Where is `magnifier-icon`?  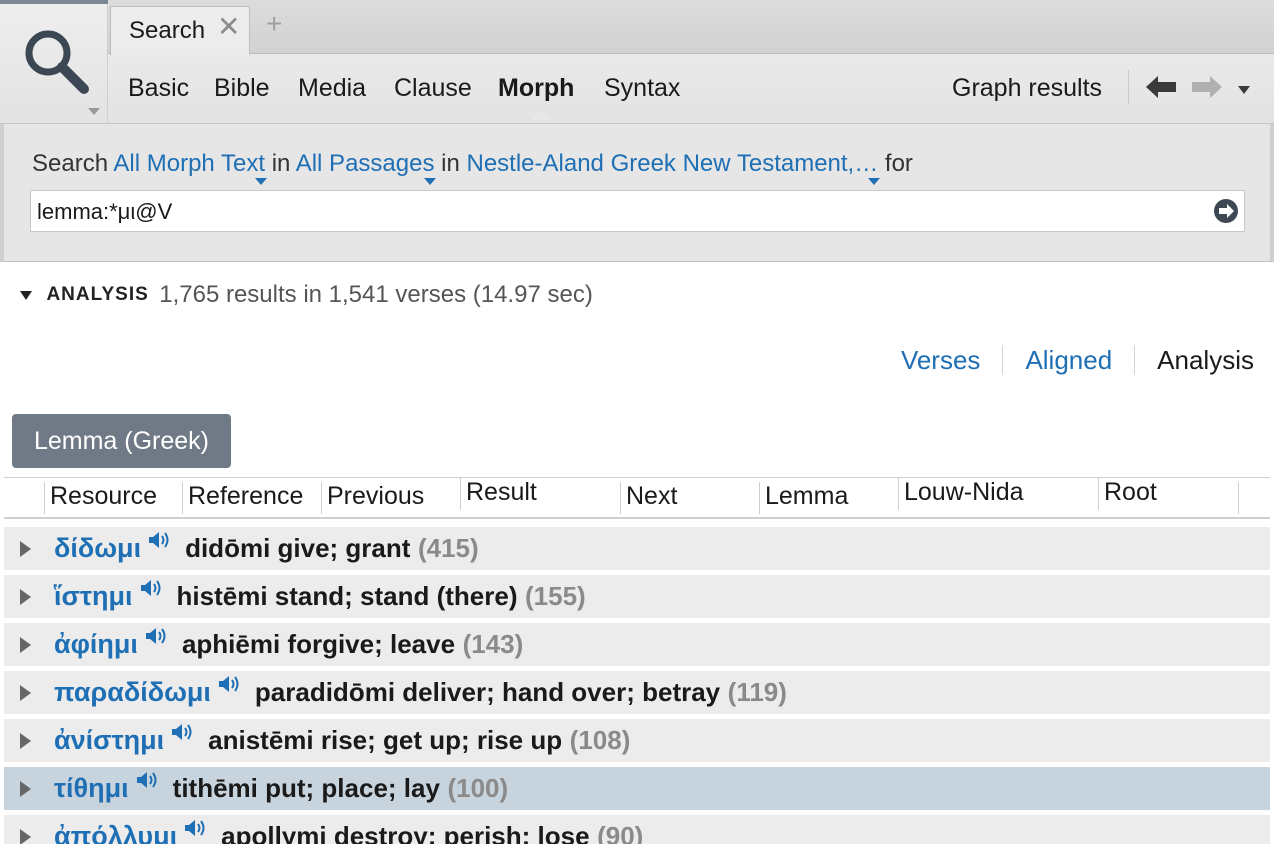 magnifier-icon is located at coordinates (57, 62).